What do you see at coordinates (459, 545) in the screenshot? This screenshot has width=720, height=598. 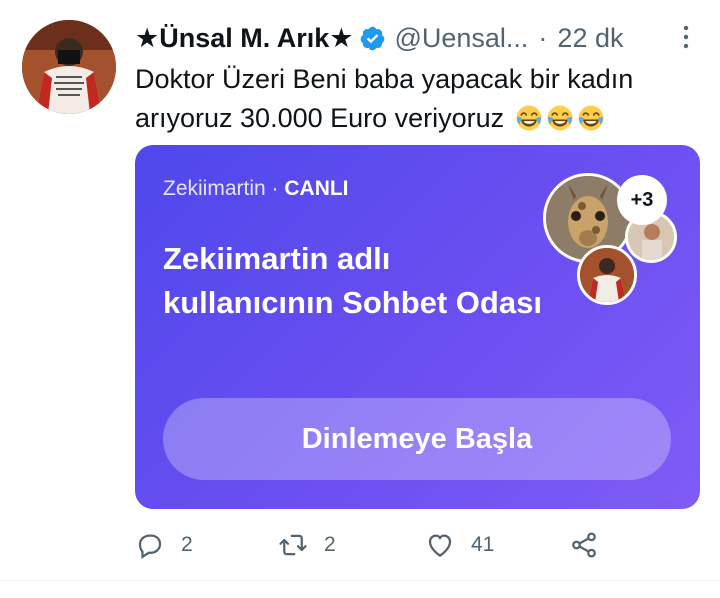 I see `like-button: 41` at bounding box center [459, 545].